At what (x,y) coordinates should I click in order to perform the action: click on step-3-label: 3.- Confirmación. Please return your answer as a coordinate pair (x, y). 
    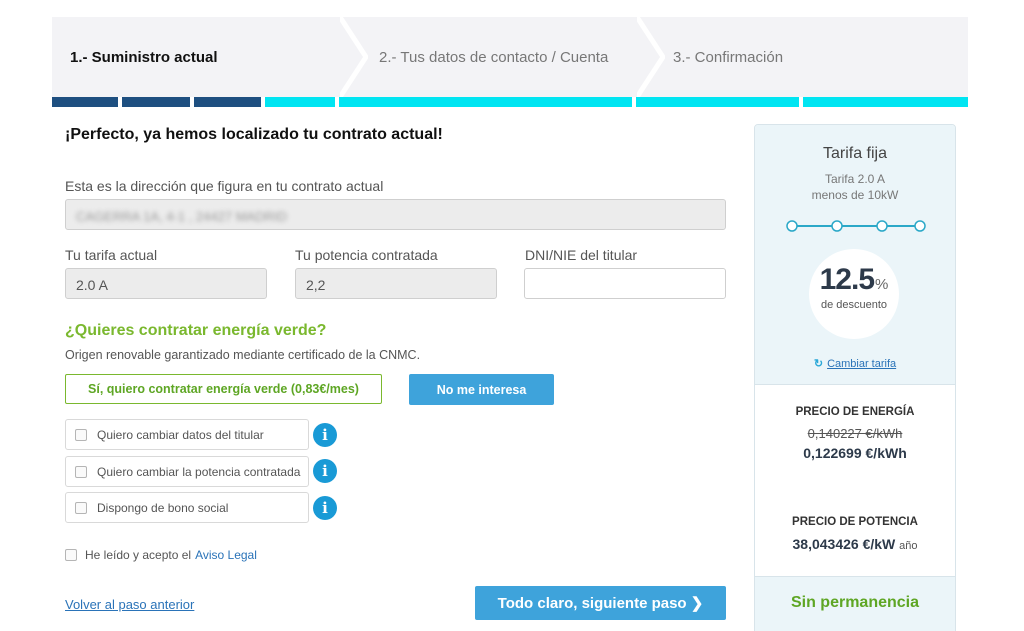
    Looking at the image, I should click on (728, 57).